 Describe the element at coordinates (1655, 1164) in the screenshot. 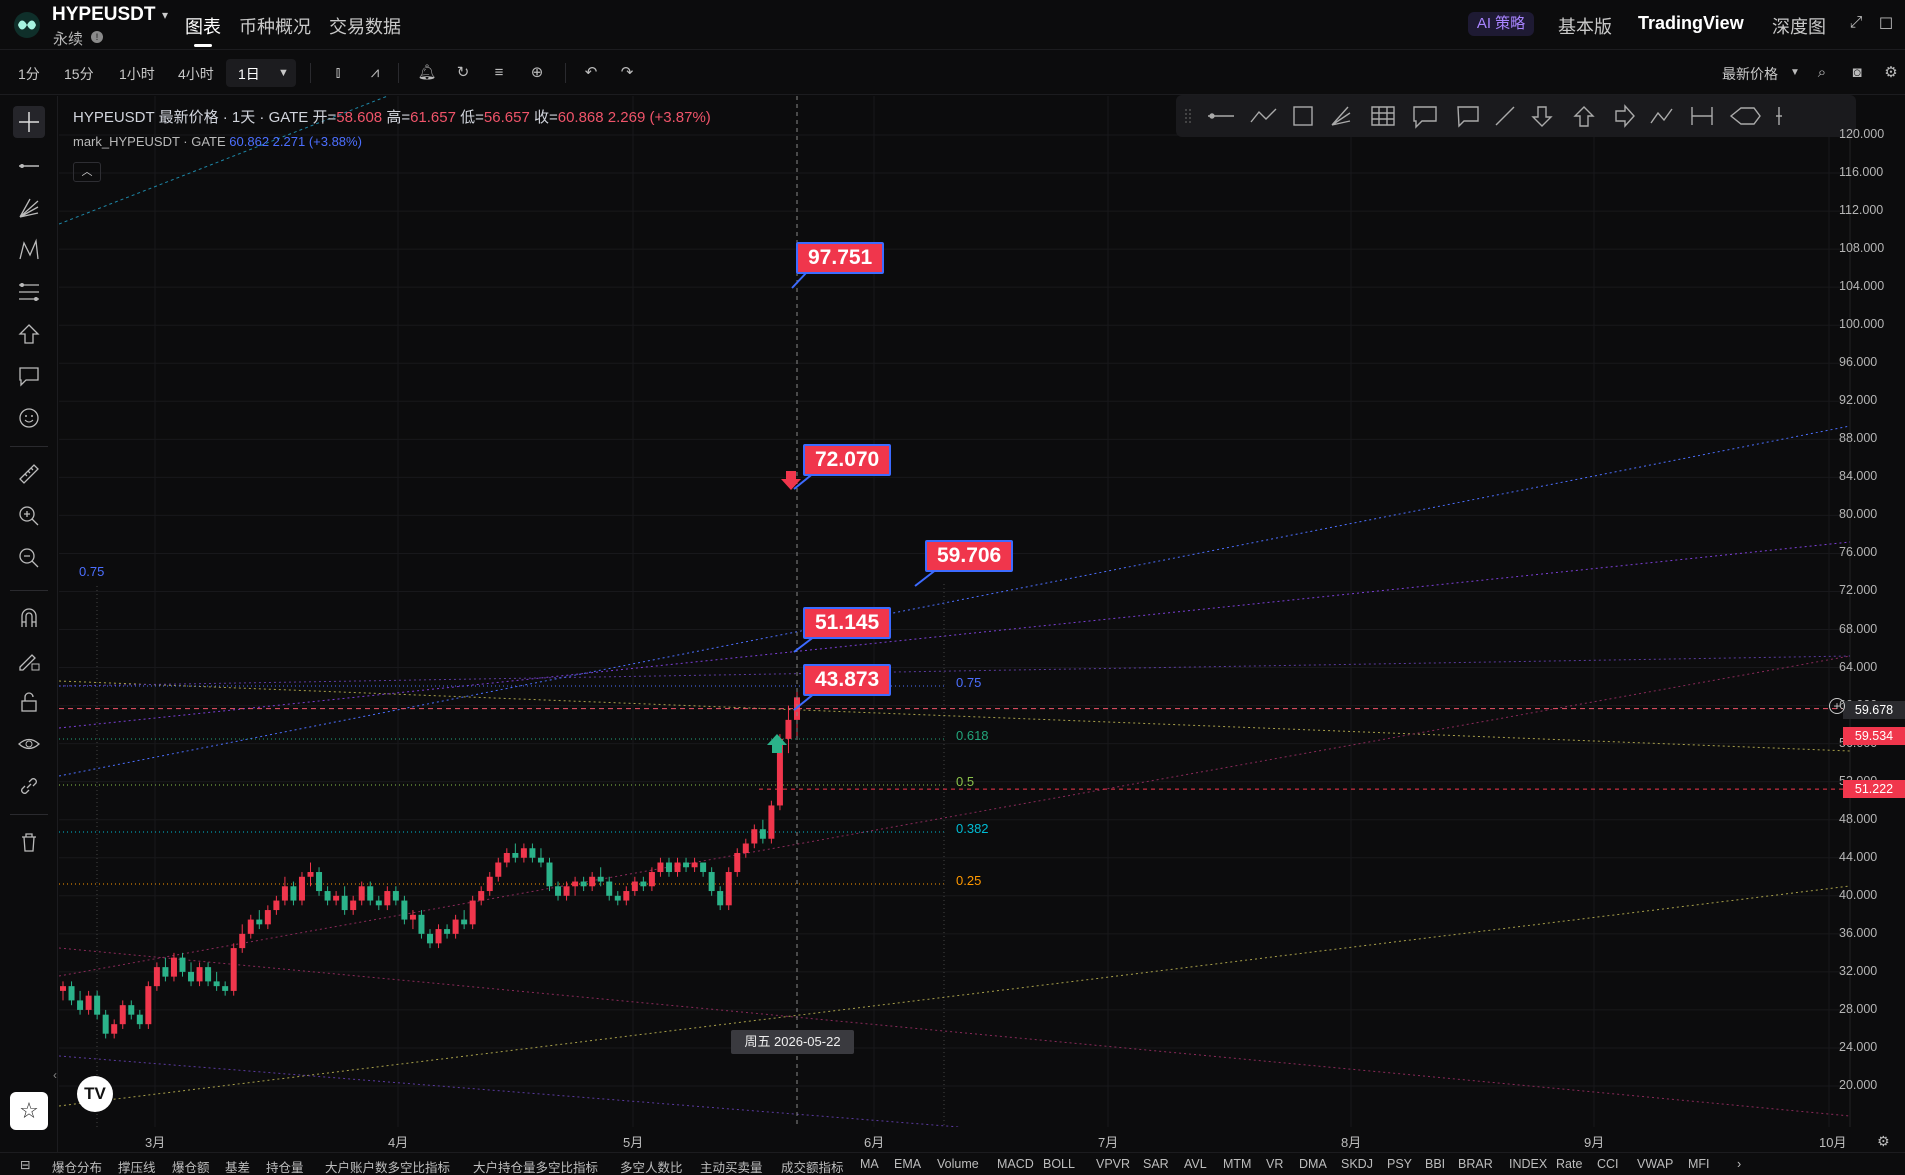

I see `indicator-toggle: VWAP` at that location.